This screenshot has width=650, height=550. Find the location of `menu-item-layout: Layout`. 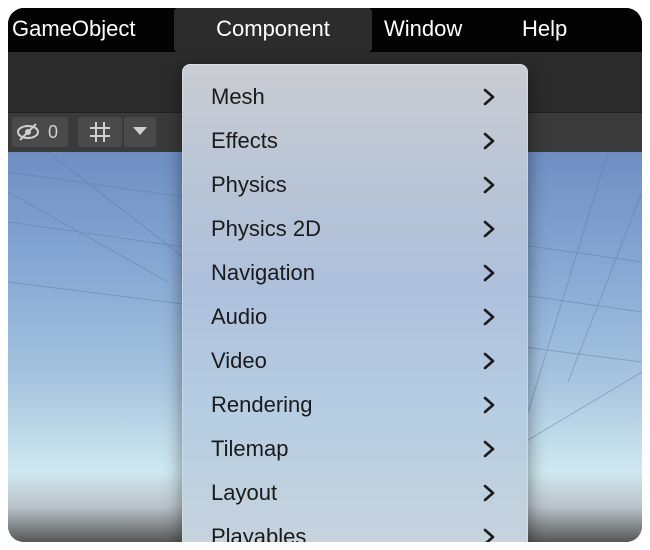

menu-item-layout: Layout is located at coordinates (355, 493).